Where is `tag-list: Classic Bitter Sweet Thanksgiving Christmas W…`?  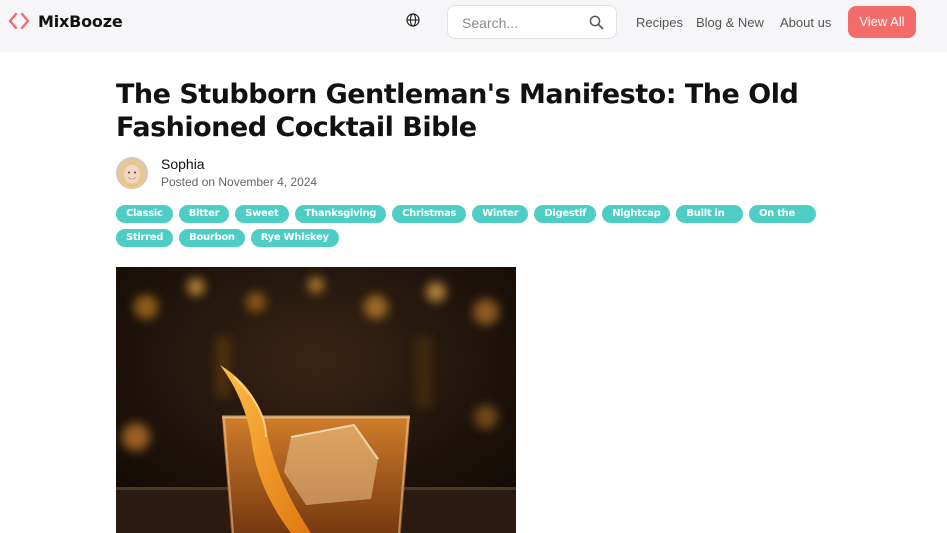 tag-list: Classic Bitter Sweet Thanksgiving Christmas W… is located at coordinates (466, 229).